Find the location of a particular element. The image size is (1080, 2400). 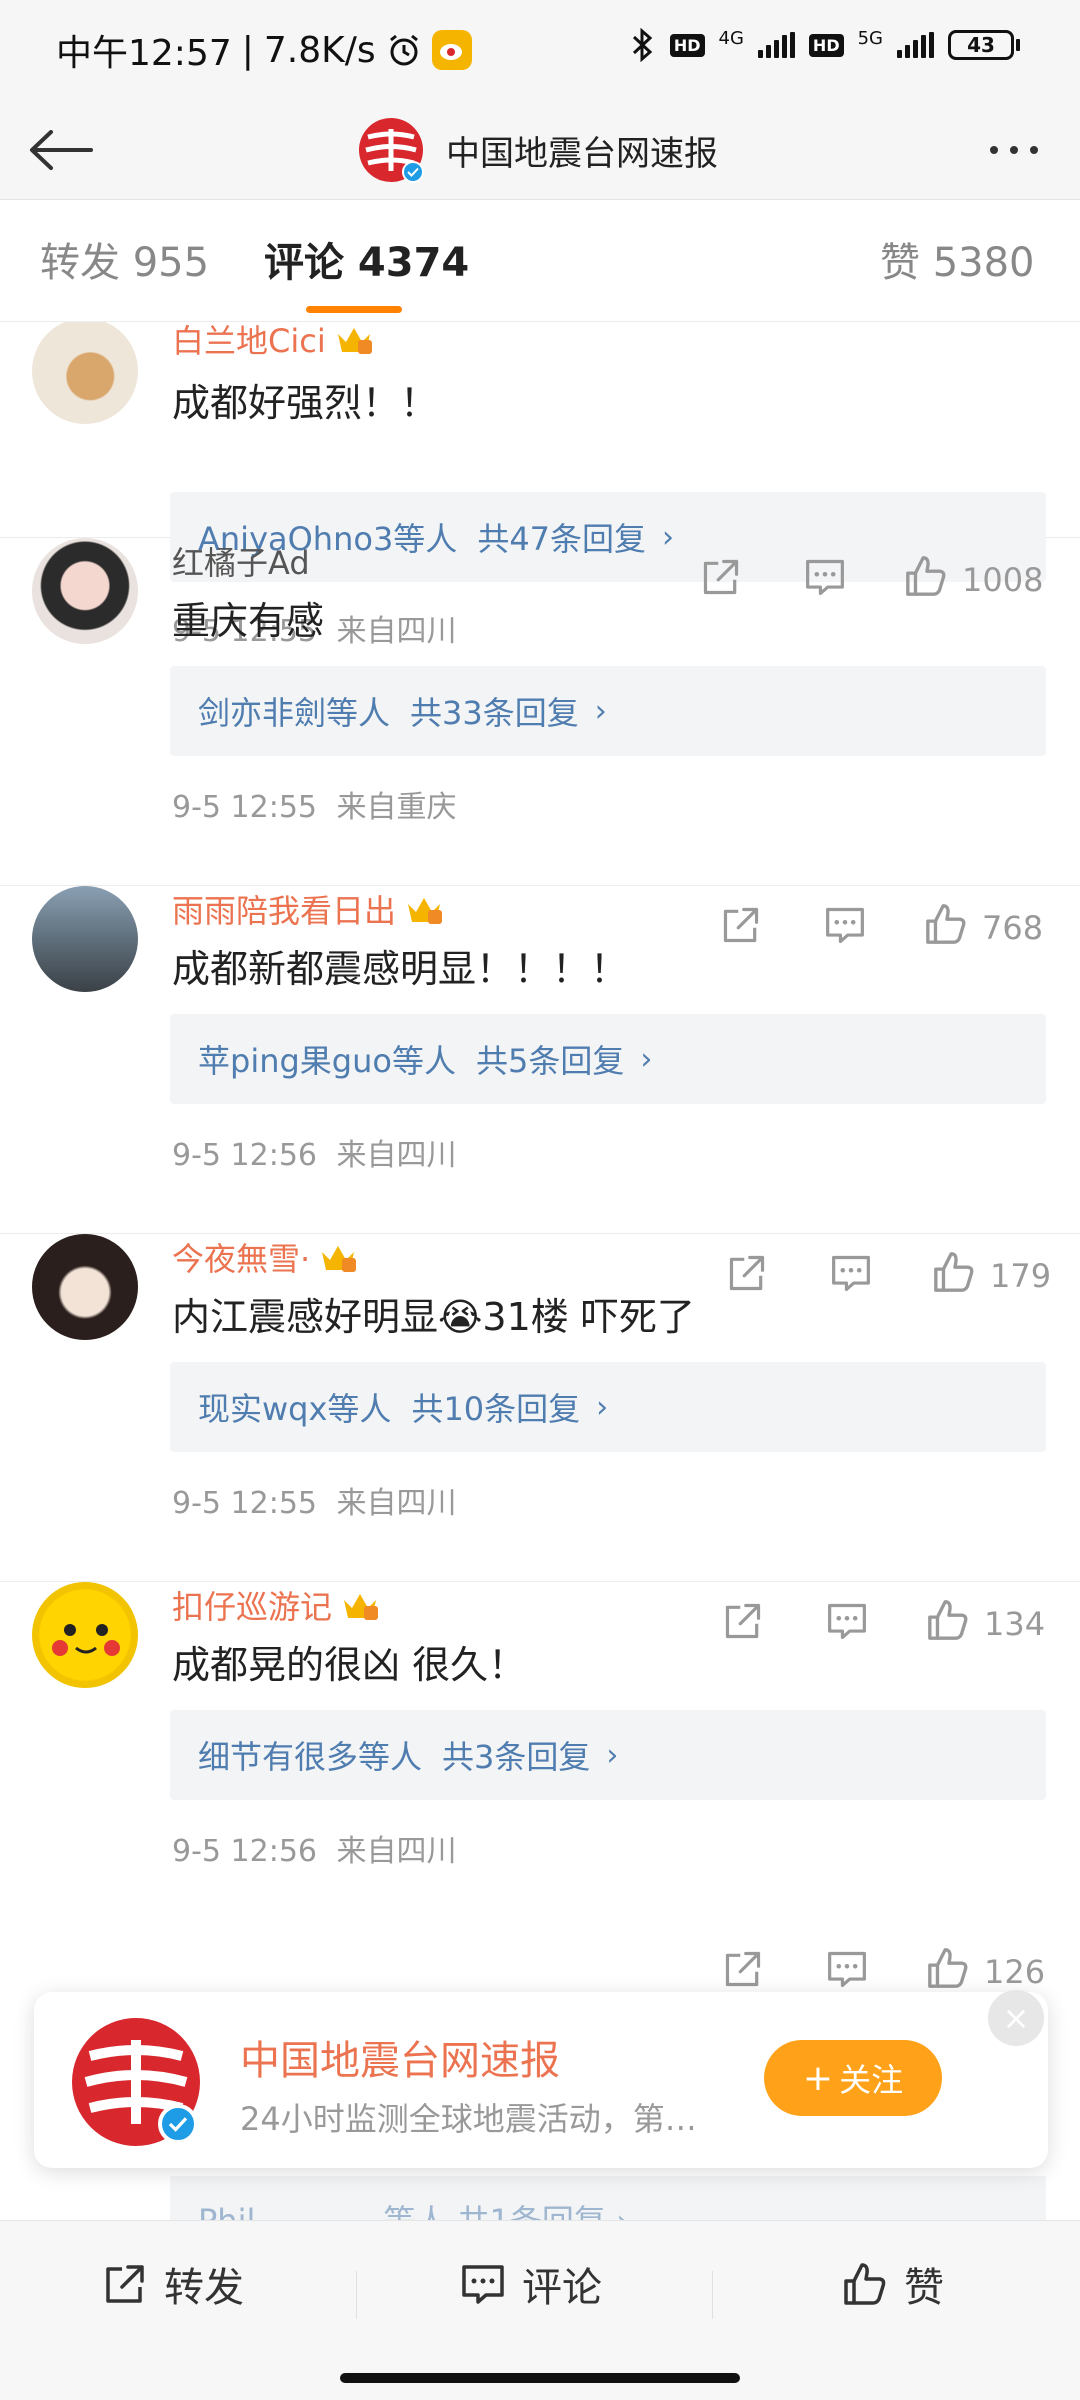

reply-users: 苹ping果guo等人 is located at coordinates (327, 1061).